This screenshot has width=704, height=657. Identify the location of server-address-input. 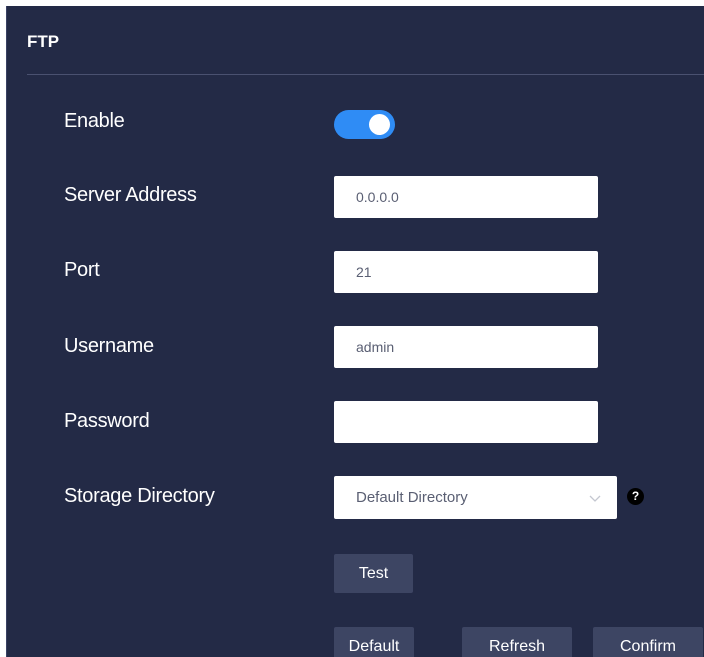
(466, 197).